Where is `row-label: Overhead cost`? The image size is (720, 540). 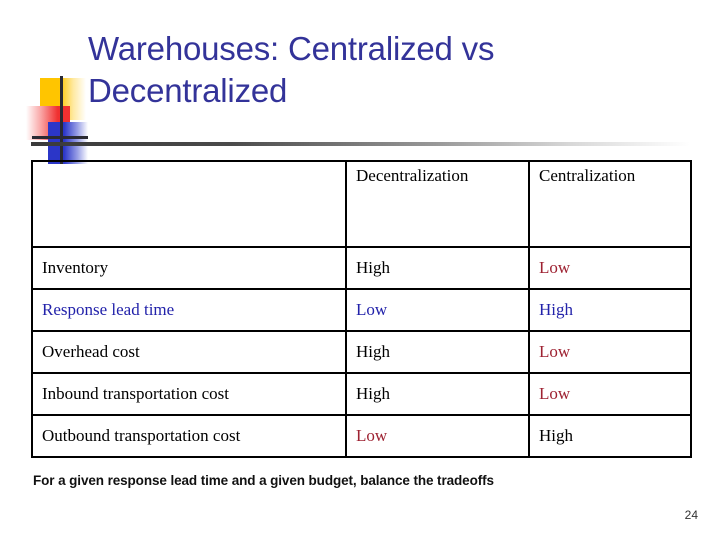
row-label: Overhead cost is located at coordinates (189, 352).